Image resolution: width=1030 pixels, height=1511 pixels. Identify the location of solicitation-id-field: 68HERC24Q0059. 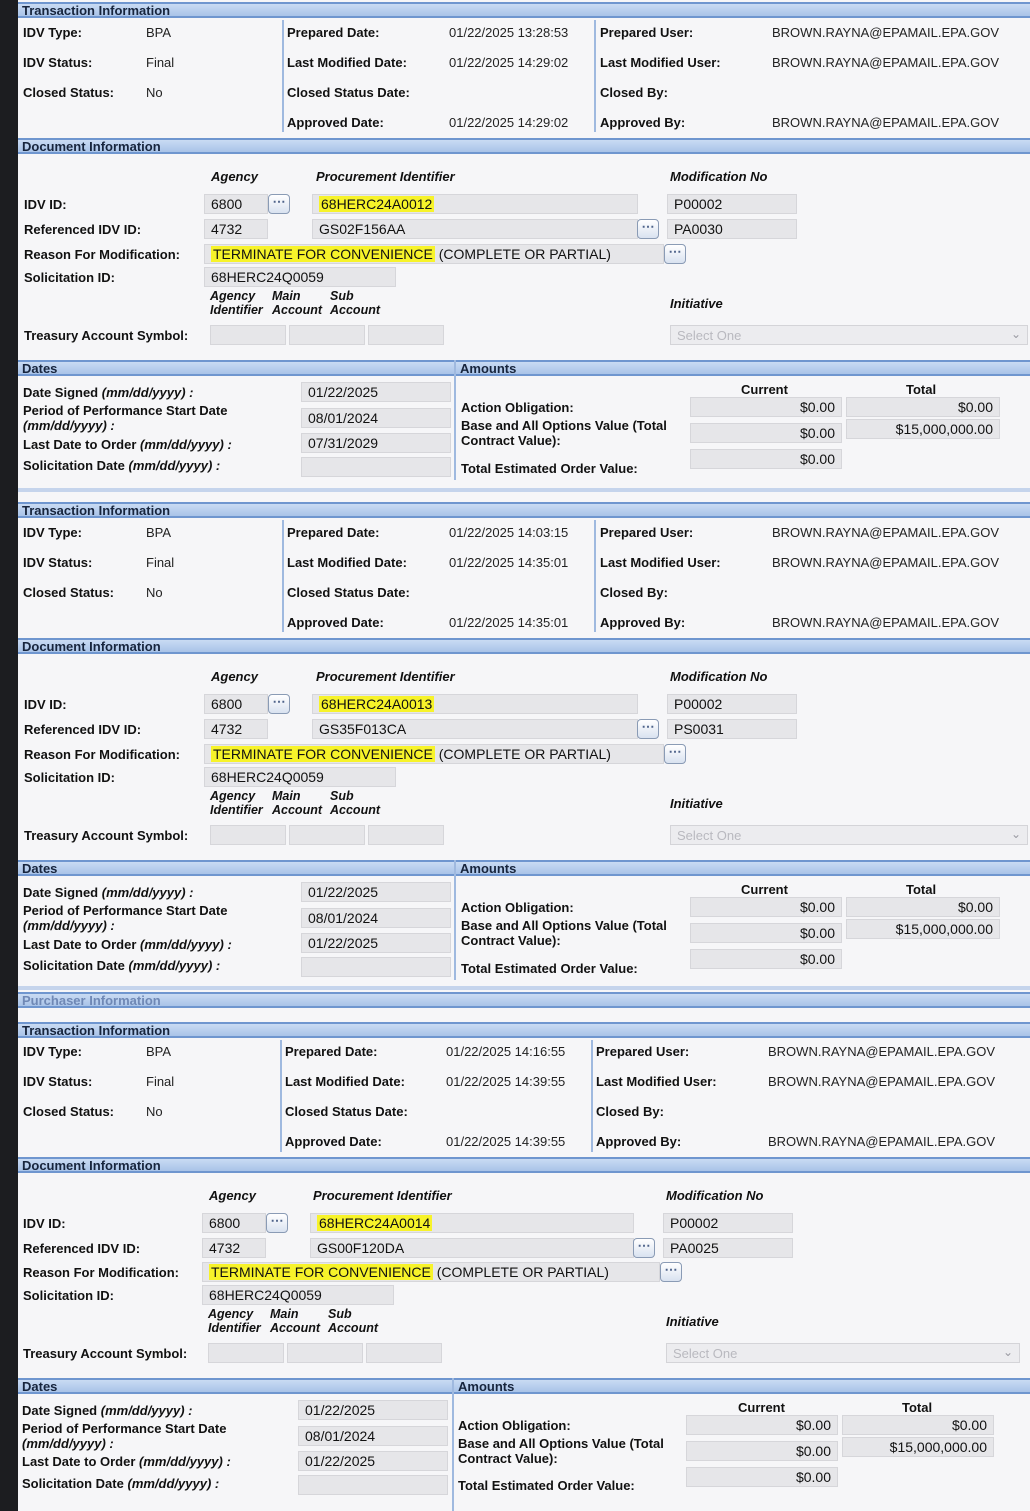
(300, 777).